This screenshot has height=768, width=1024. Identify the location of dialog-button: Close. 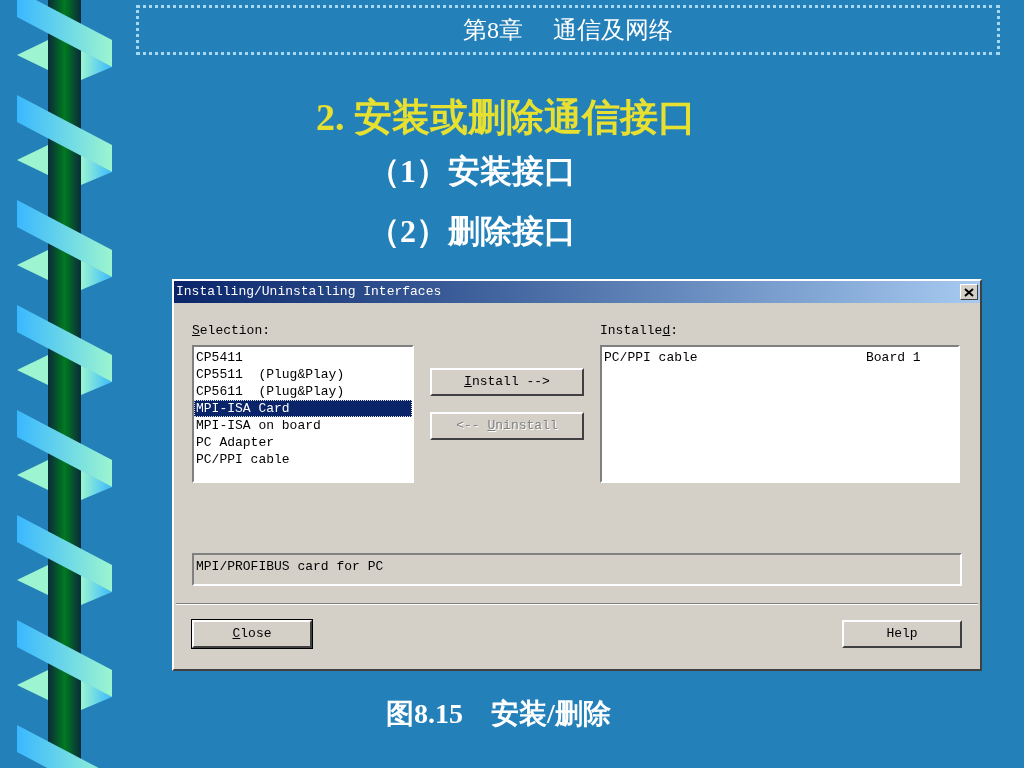
(252, 634).